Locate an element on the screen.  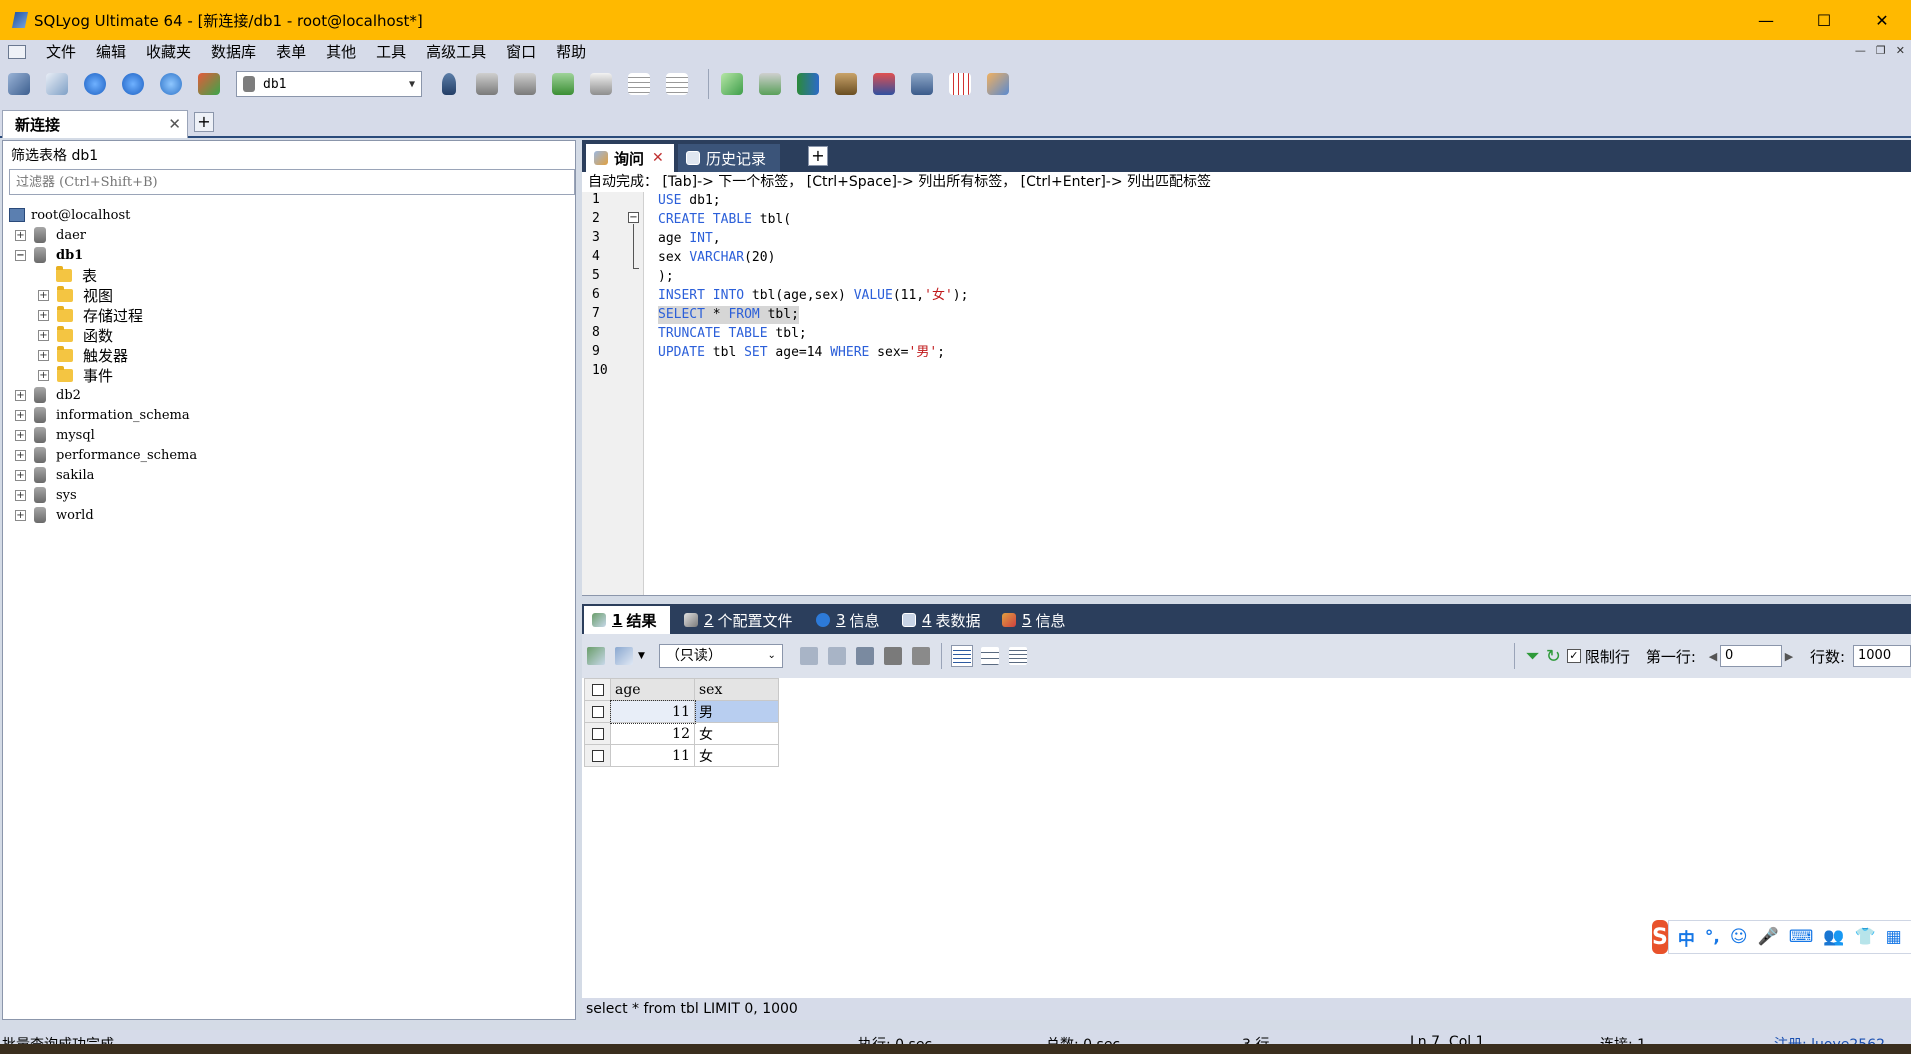
tab-table-data: 4 表数据 is located at coordinates (937, 620).